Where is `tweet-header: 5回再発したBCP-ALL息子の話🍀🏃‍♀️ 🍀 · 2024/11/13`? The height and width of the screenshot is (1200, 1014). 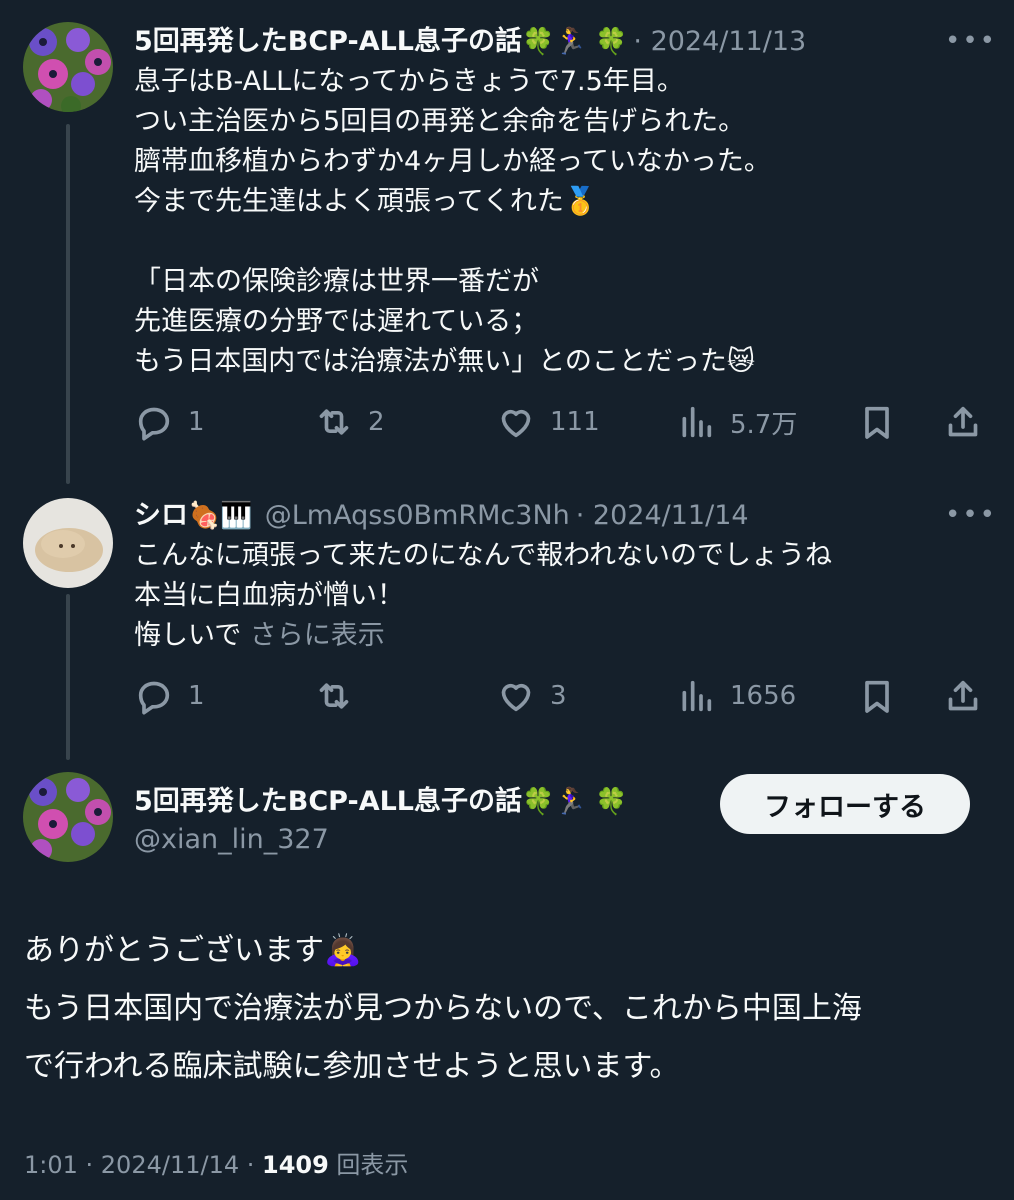
tweet-header: 5回再発したBCP-ALL息子の話🍀🏃‍♀️ 🍀 · 2024/11/13 is located at coordinates (470, 42).